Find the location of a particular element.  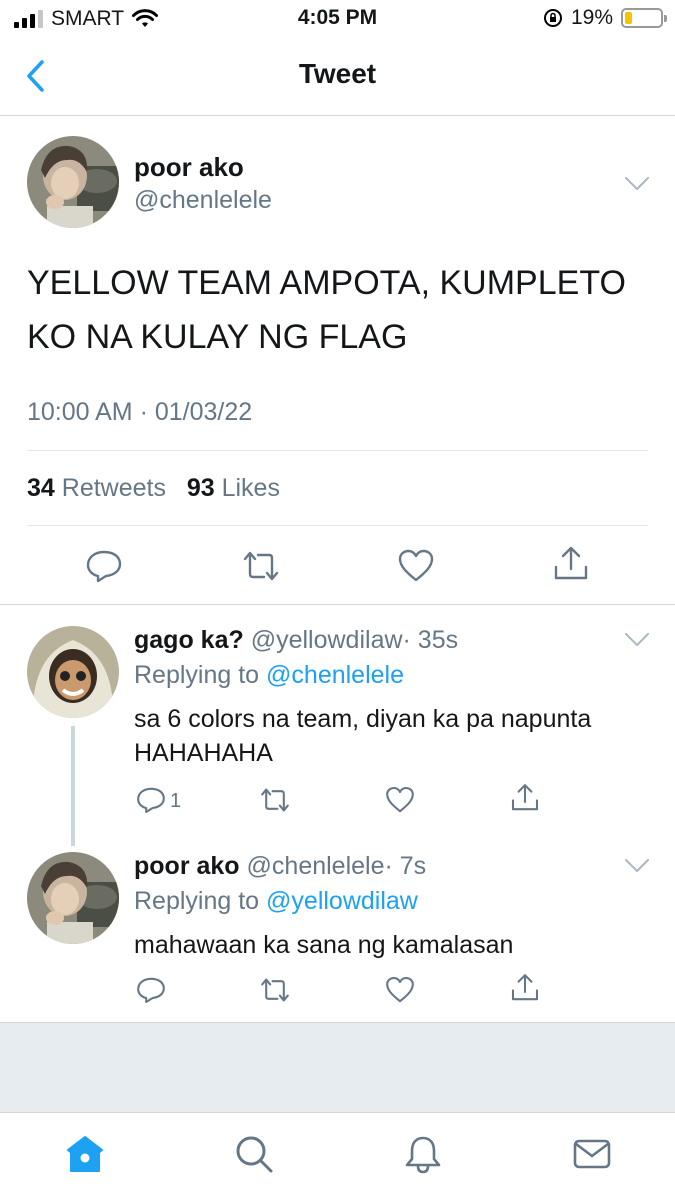

tab-search is located at coordinates (254, 1154).